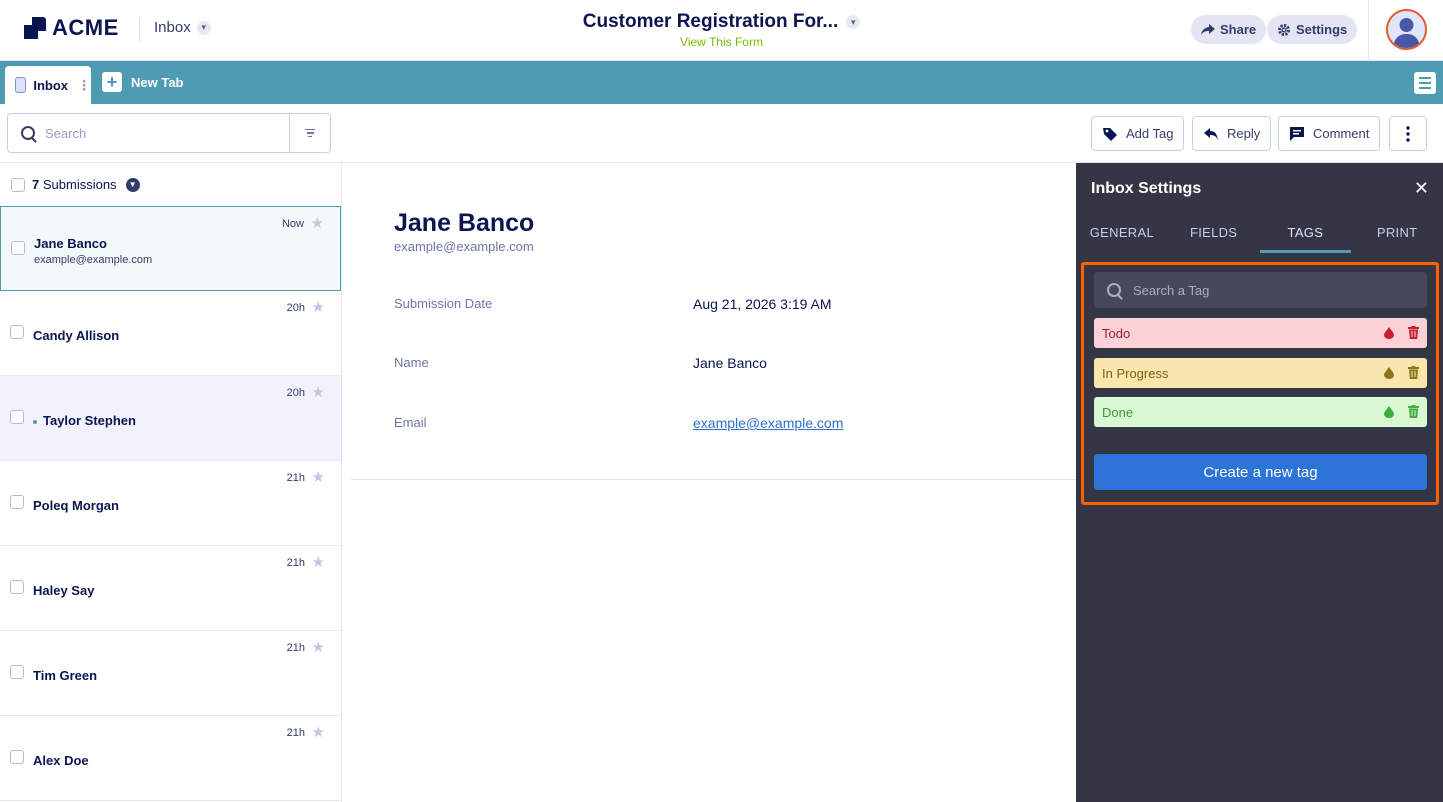 Image resolution: width=1443 pixels, height=802 pixels. I want to click on close-icon: ✕, so click(1421, 188).